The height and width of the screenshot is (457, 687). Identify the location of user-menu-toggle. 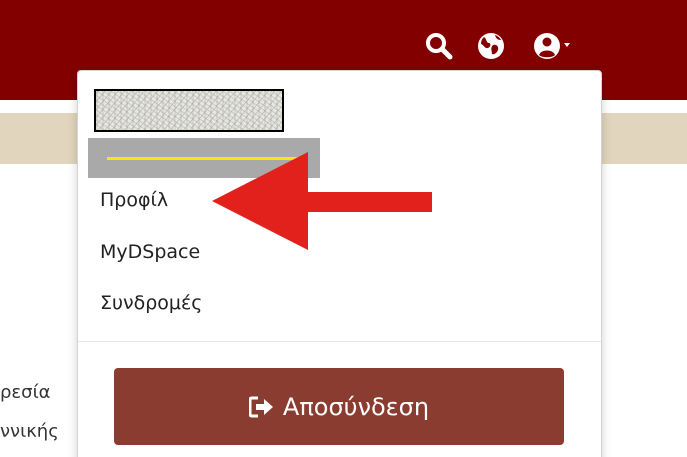
(553, 46).